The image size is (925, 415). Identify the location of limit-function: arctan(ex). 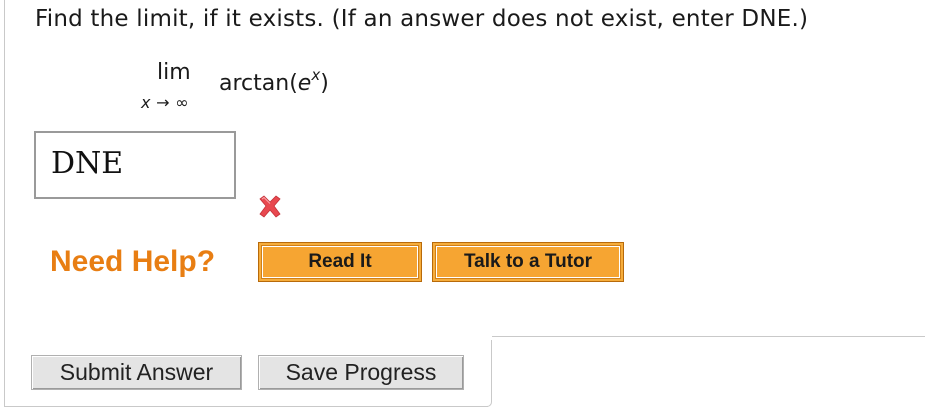
(274, 81).